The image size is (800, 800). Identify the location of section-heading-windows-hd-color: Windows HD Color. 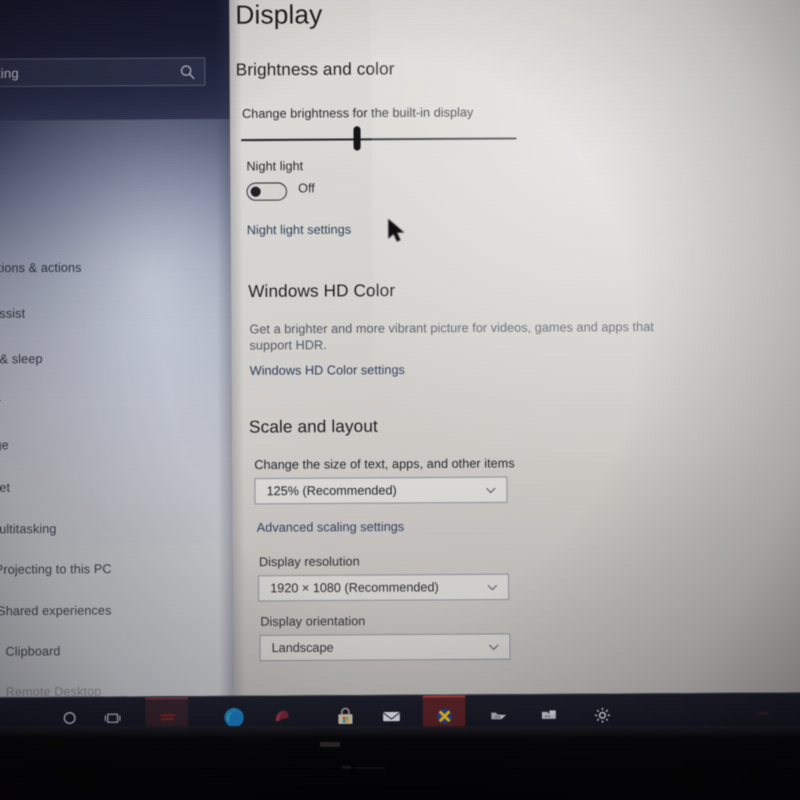
(322, 291).